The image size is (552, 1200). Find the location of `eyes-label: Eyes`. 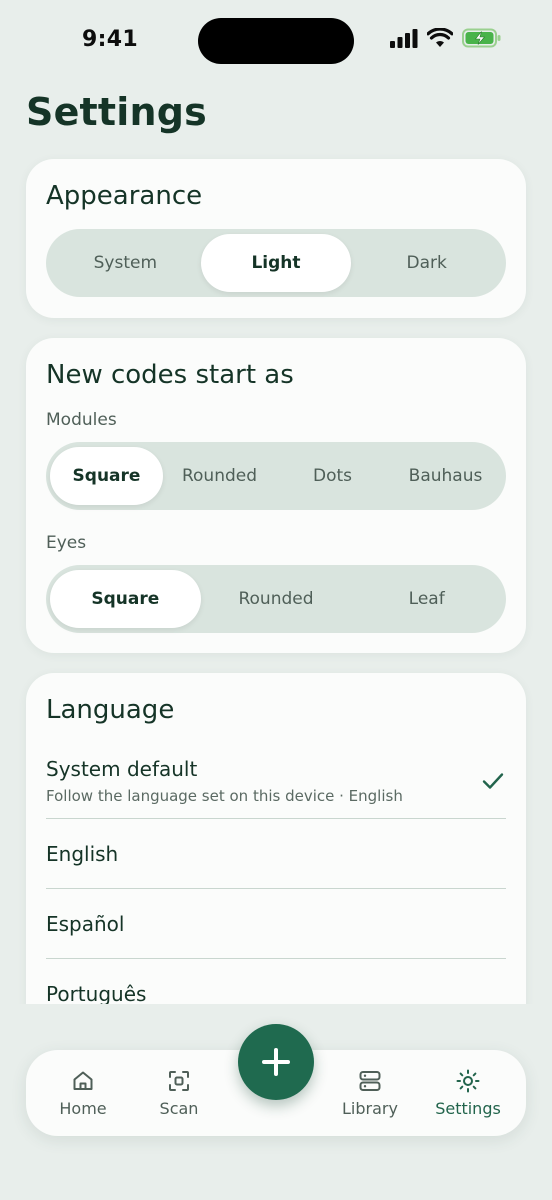

eyes-label: Eyes is located at coordinates (66, 543).